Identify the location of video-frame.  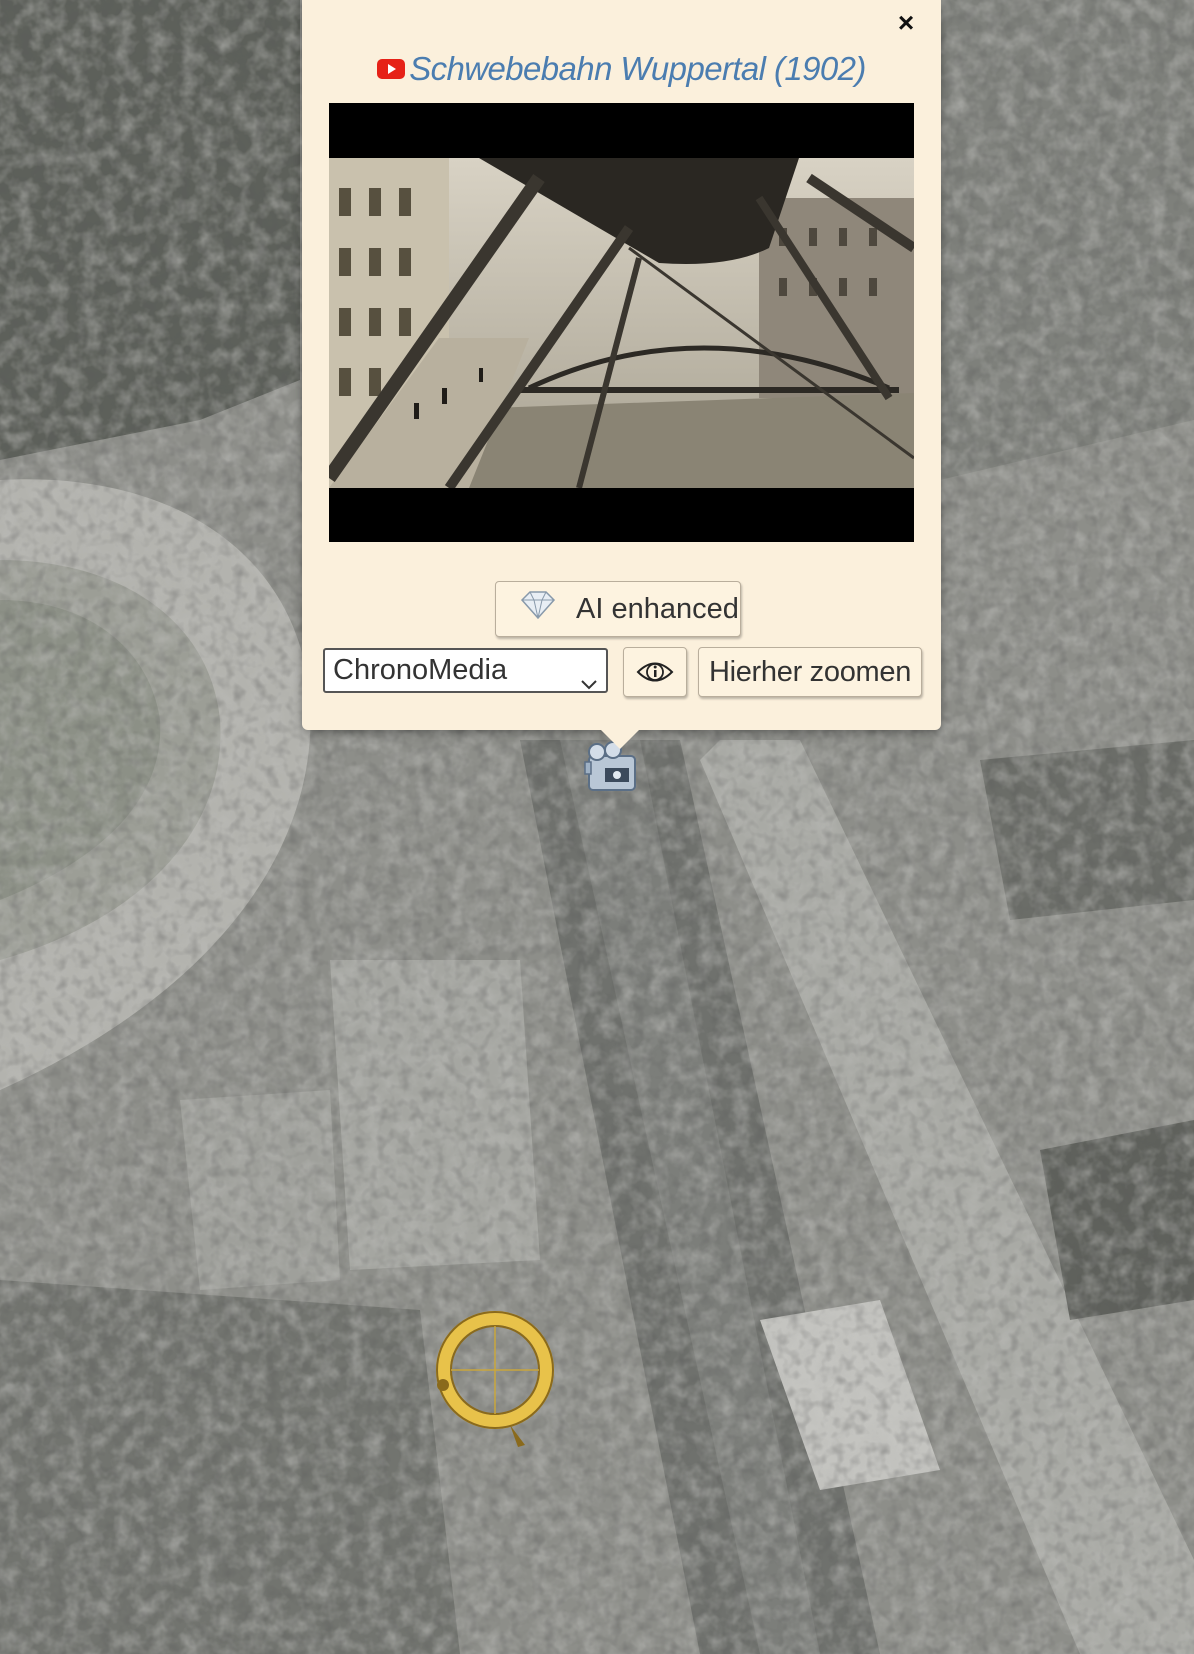
(621, 323).